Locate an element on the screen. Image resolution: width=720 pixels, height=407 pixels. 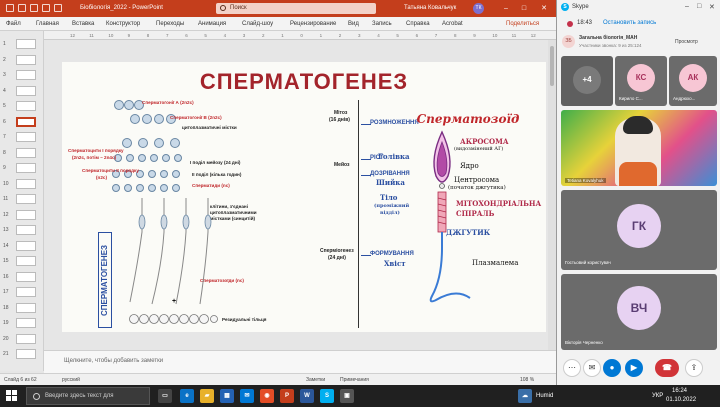
zoom-level: 108 % is located at coordinates (527, 380).